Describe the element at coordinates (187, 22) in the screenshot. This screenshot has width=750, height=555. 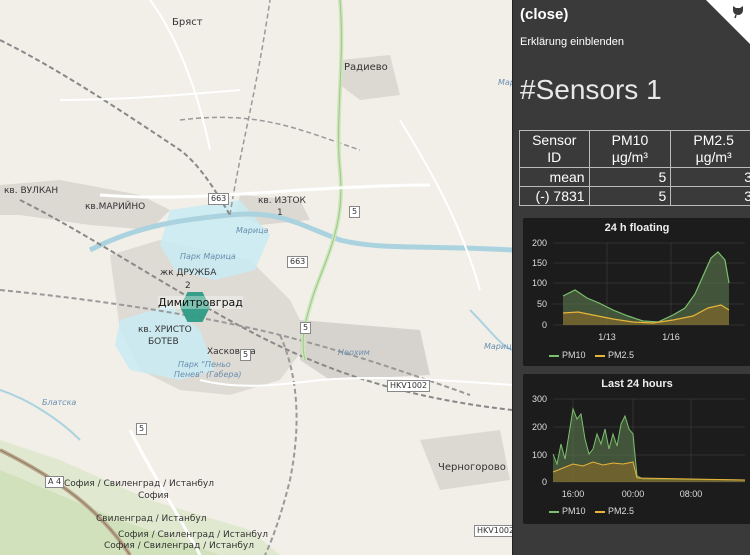
I see `town-label: Бряст` at that location.